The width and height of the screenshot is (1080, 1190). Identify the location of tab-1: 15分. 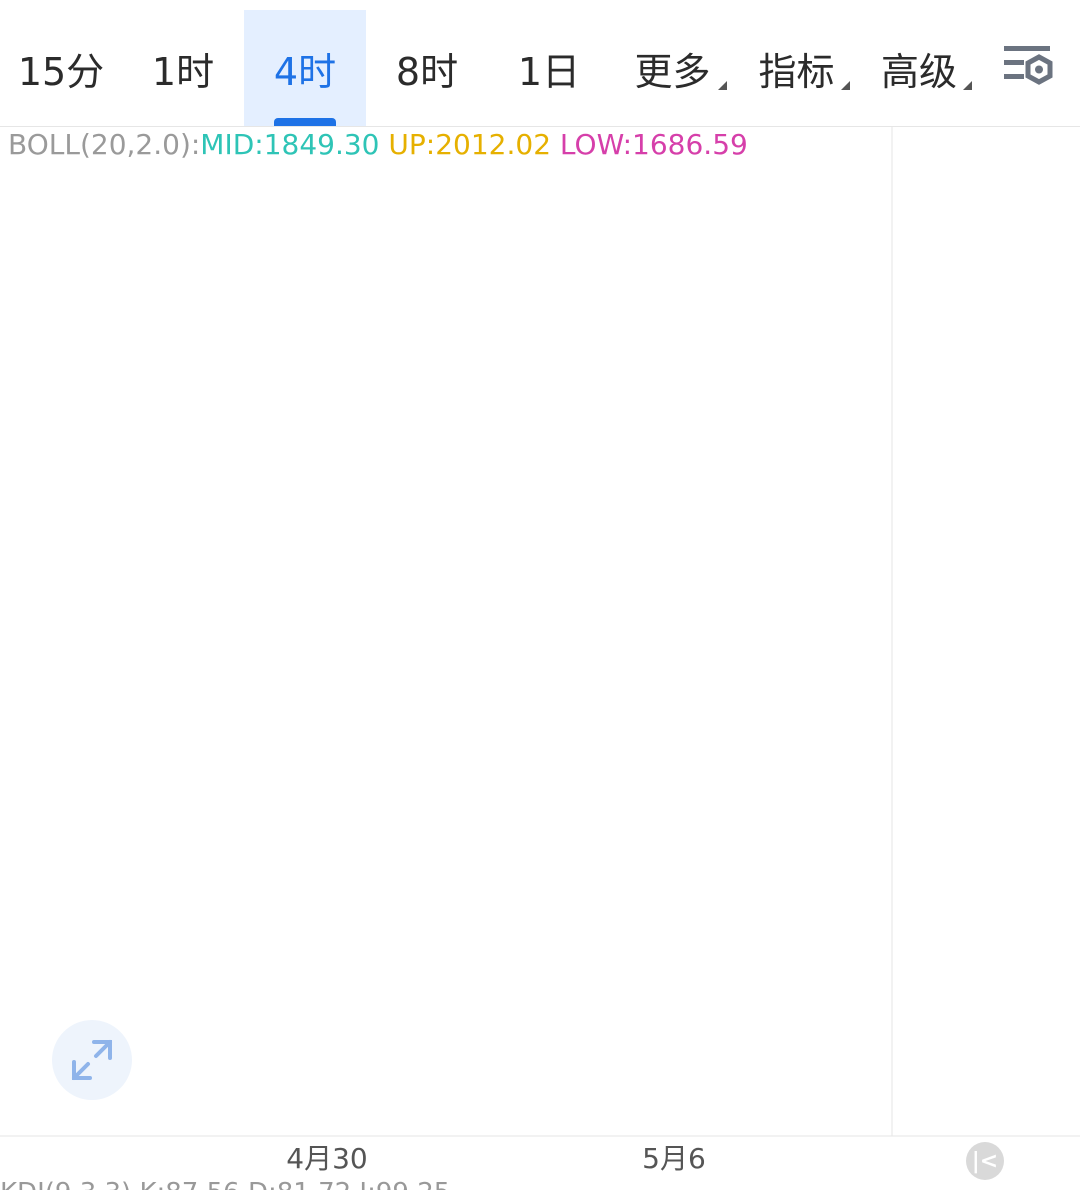
(61, 68).